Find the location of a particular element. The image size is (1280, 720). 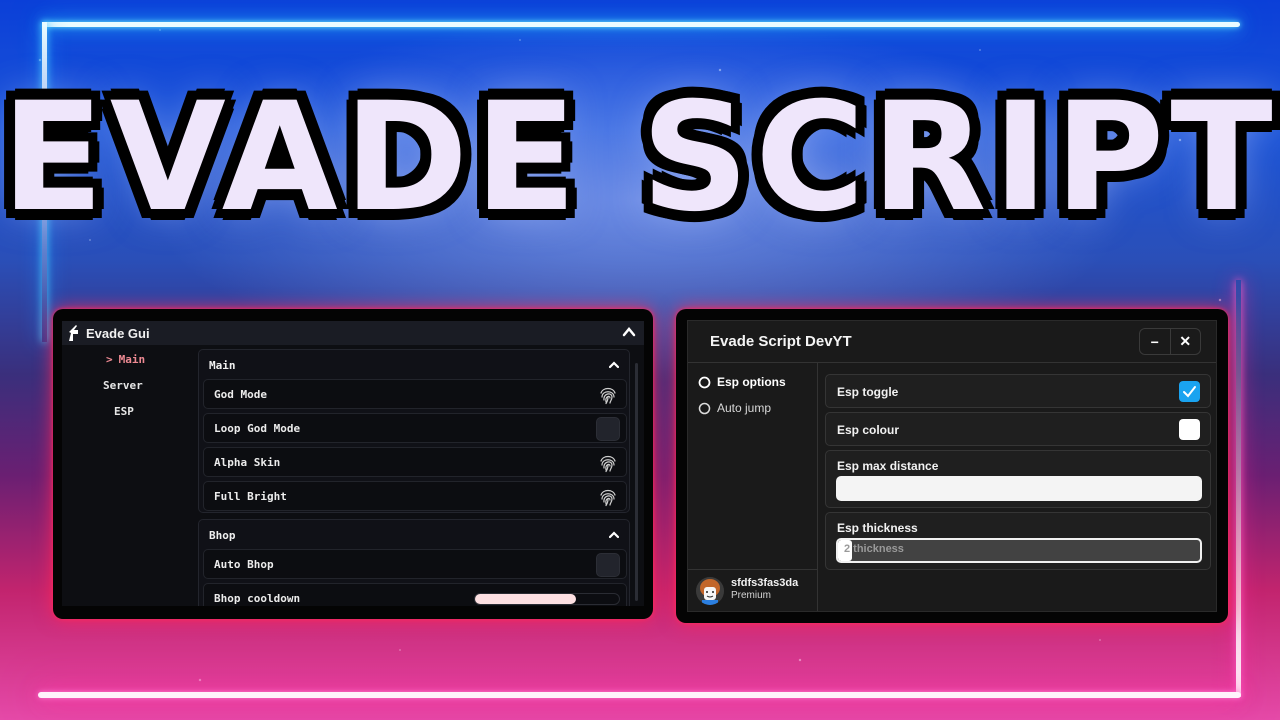

close-button: ✕ is located at coordinates (1185, 341).